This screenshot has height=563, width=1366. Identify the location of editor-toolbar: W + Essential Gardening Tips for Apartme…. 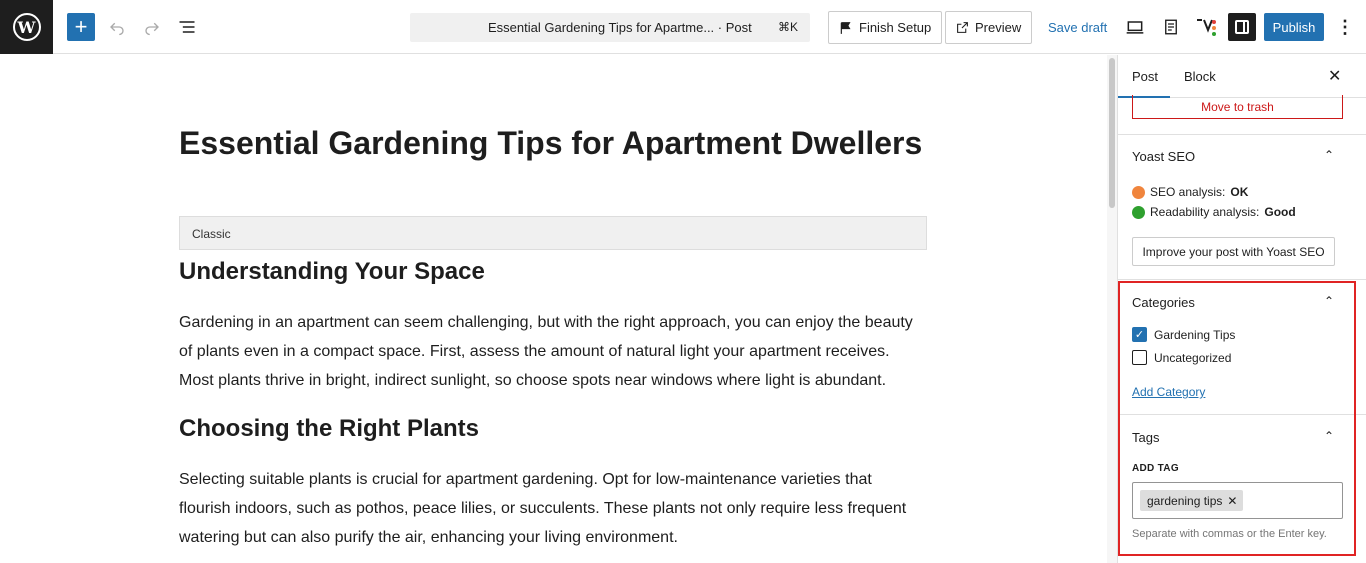
(683, 27).